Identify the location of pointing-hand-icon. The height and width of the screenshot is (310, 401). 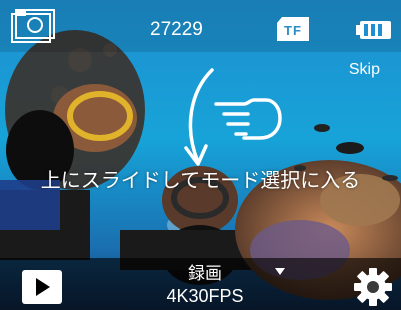
(248, 119).